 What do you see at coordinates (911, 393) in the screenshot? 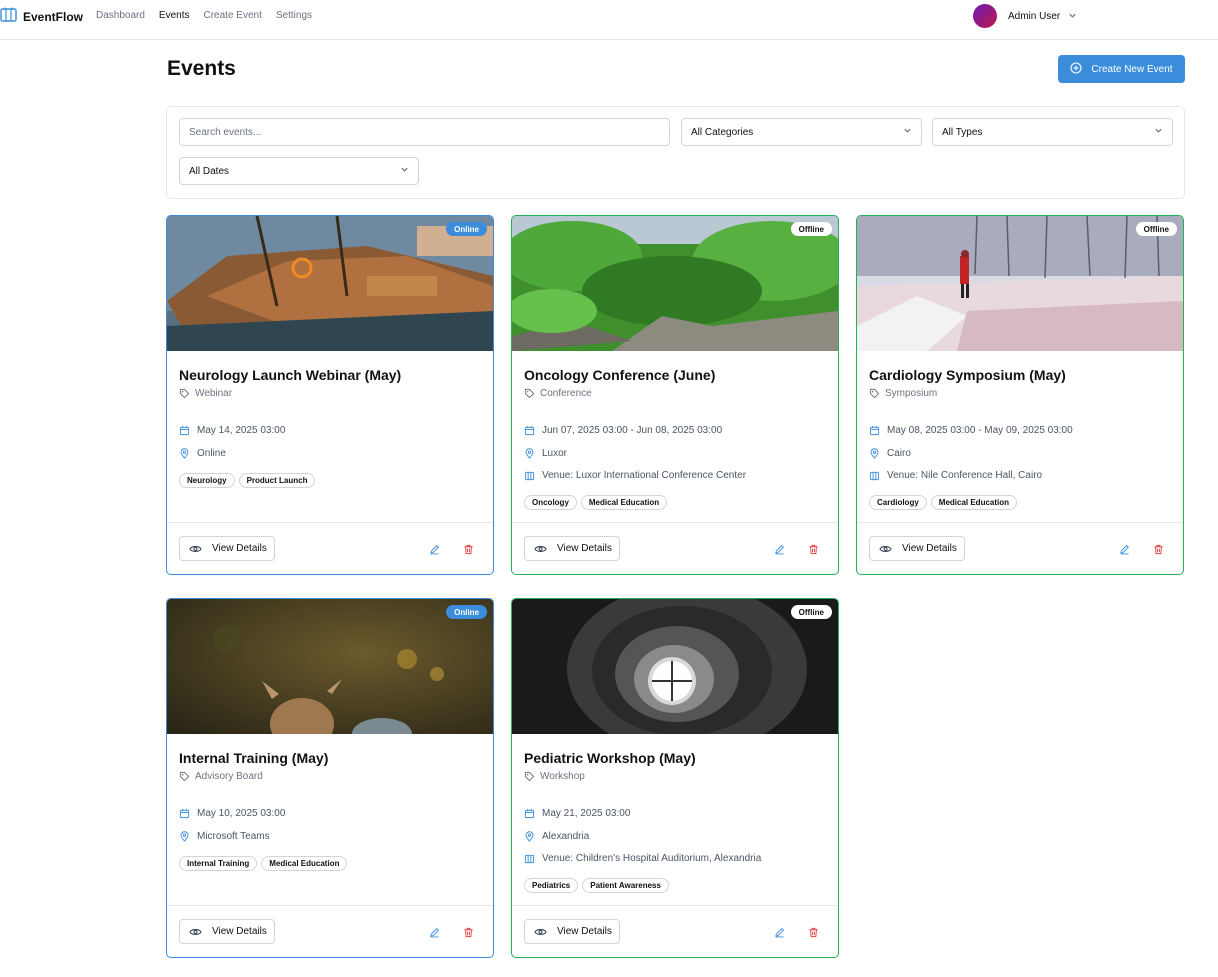
I see `event-category-label: Symposium` at bounding box center [911, 393].